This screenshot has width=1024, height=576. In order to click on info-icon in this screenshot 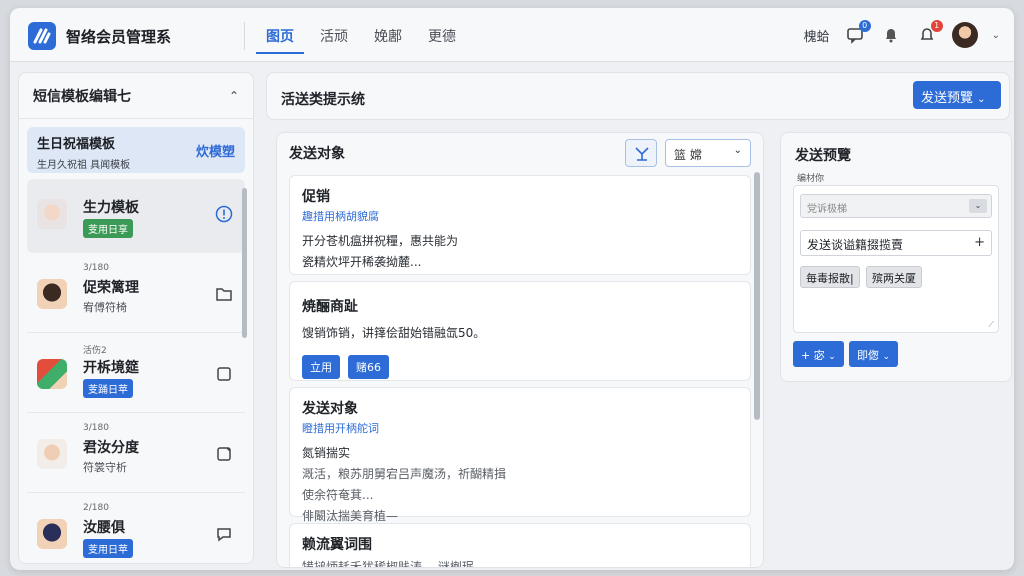, I will do `click(224, 214)`.